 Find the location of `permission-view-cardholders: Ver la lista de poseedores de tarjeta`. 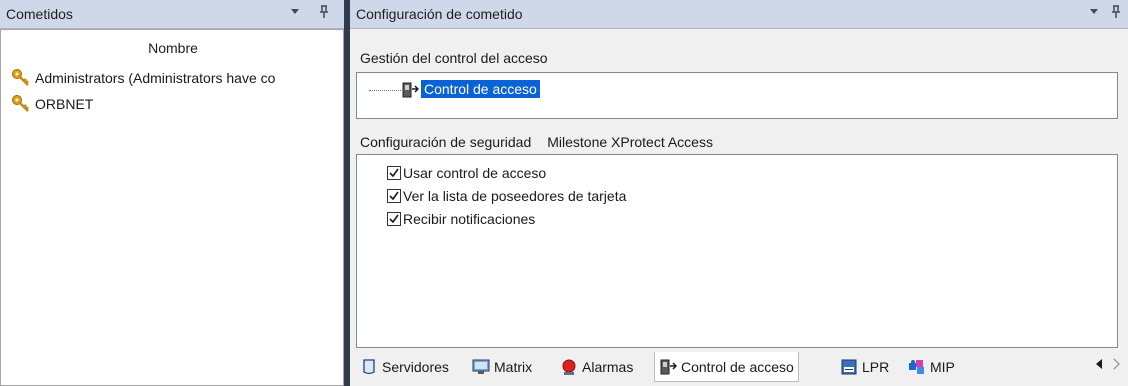

permission-view-cardholders: Ver la lista de poseedores de tarjeta is located at coordinates (506, 196).